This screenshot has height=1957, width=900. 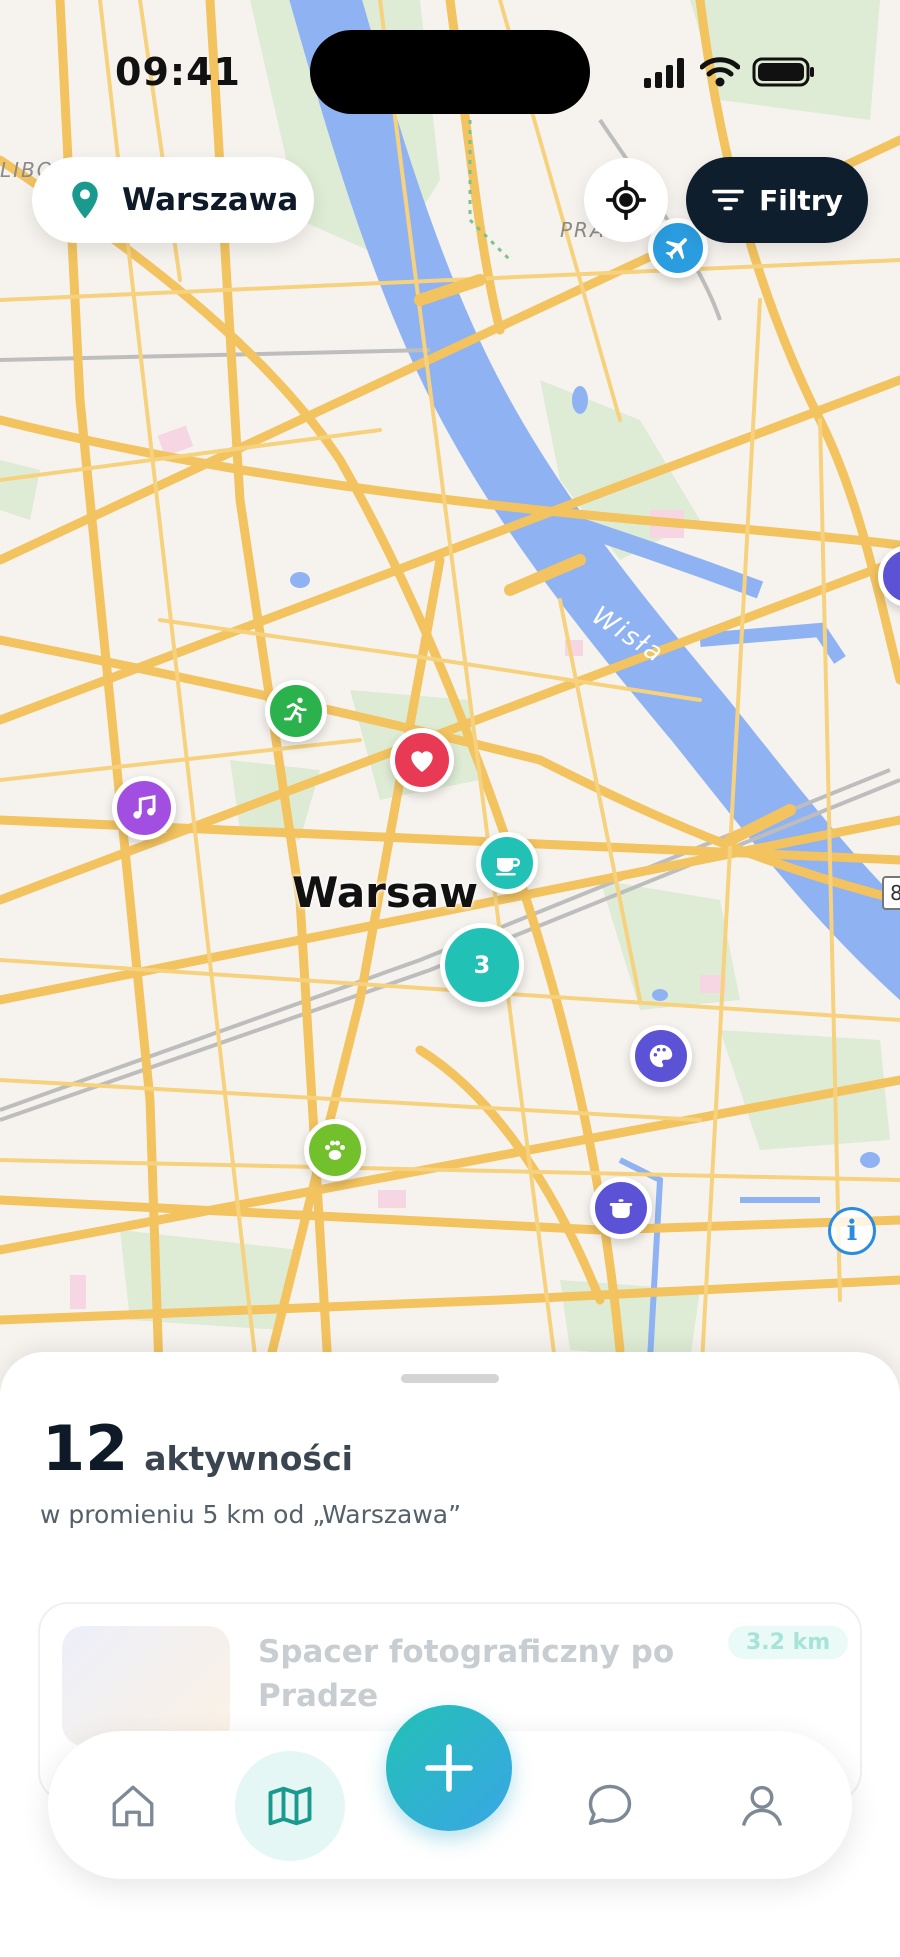 What do you see at coordinates (788, 1642) in the screenshot?
I see `activity-card-distance: 3.2 km` at bounding box center [788, 1642].